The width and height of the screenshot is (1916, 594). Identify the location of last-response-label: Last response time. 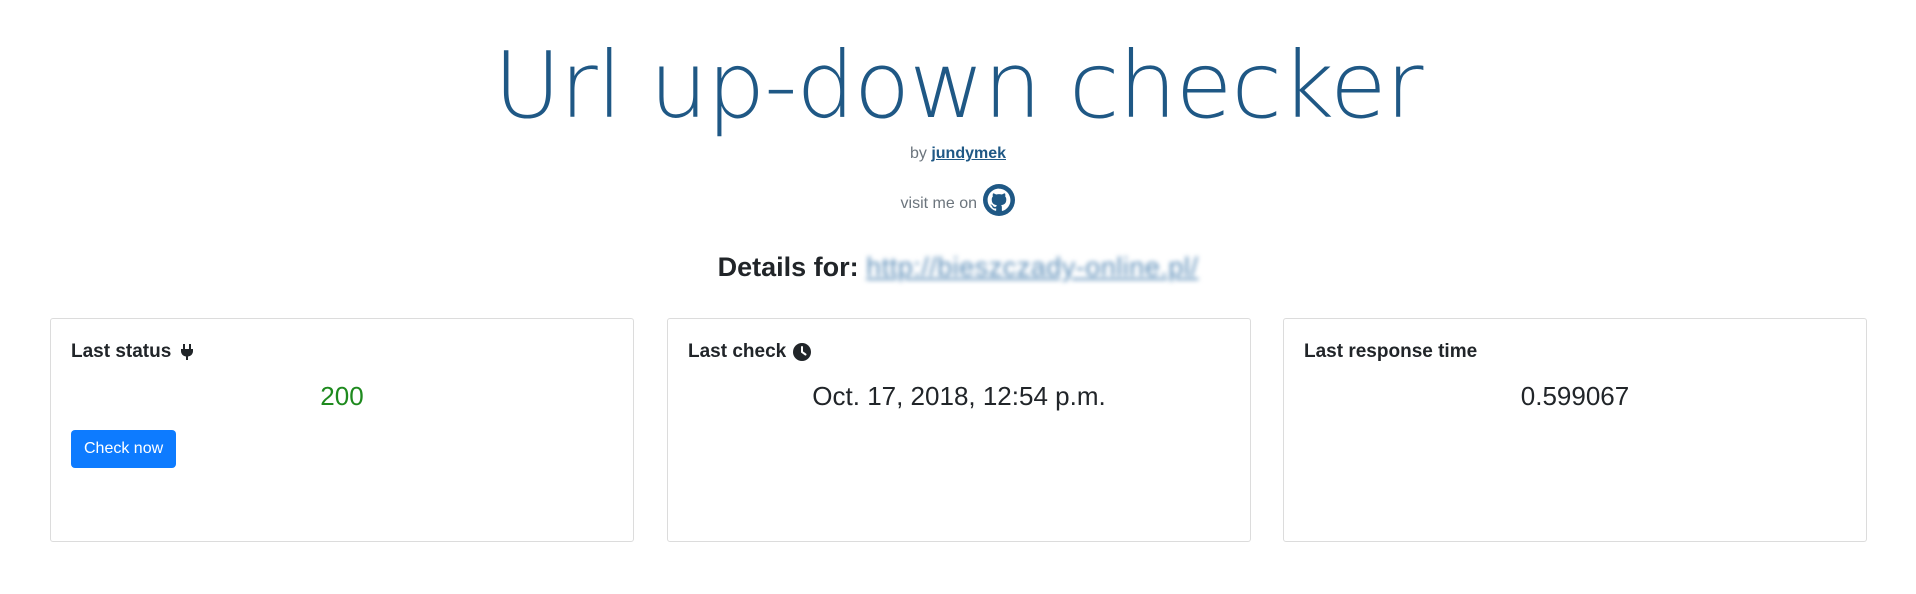
(1391, 351).